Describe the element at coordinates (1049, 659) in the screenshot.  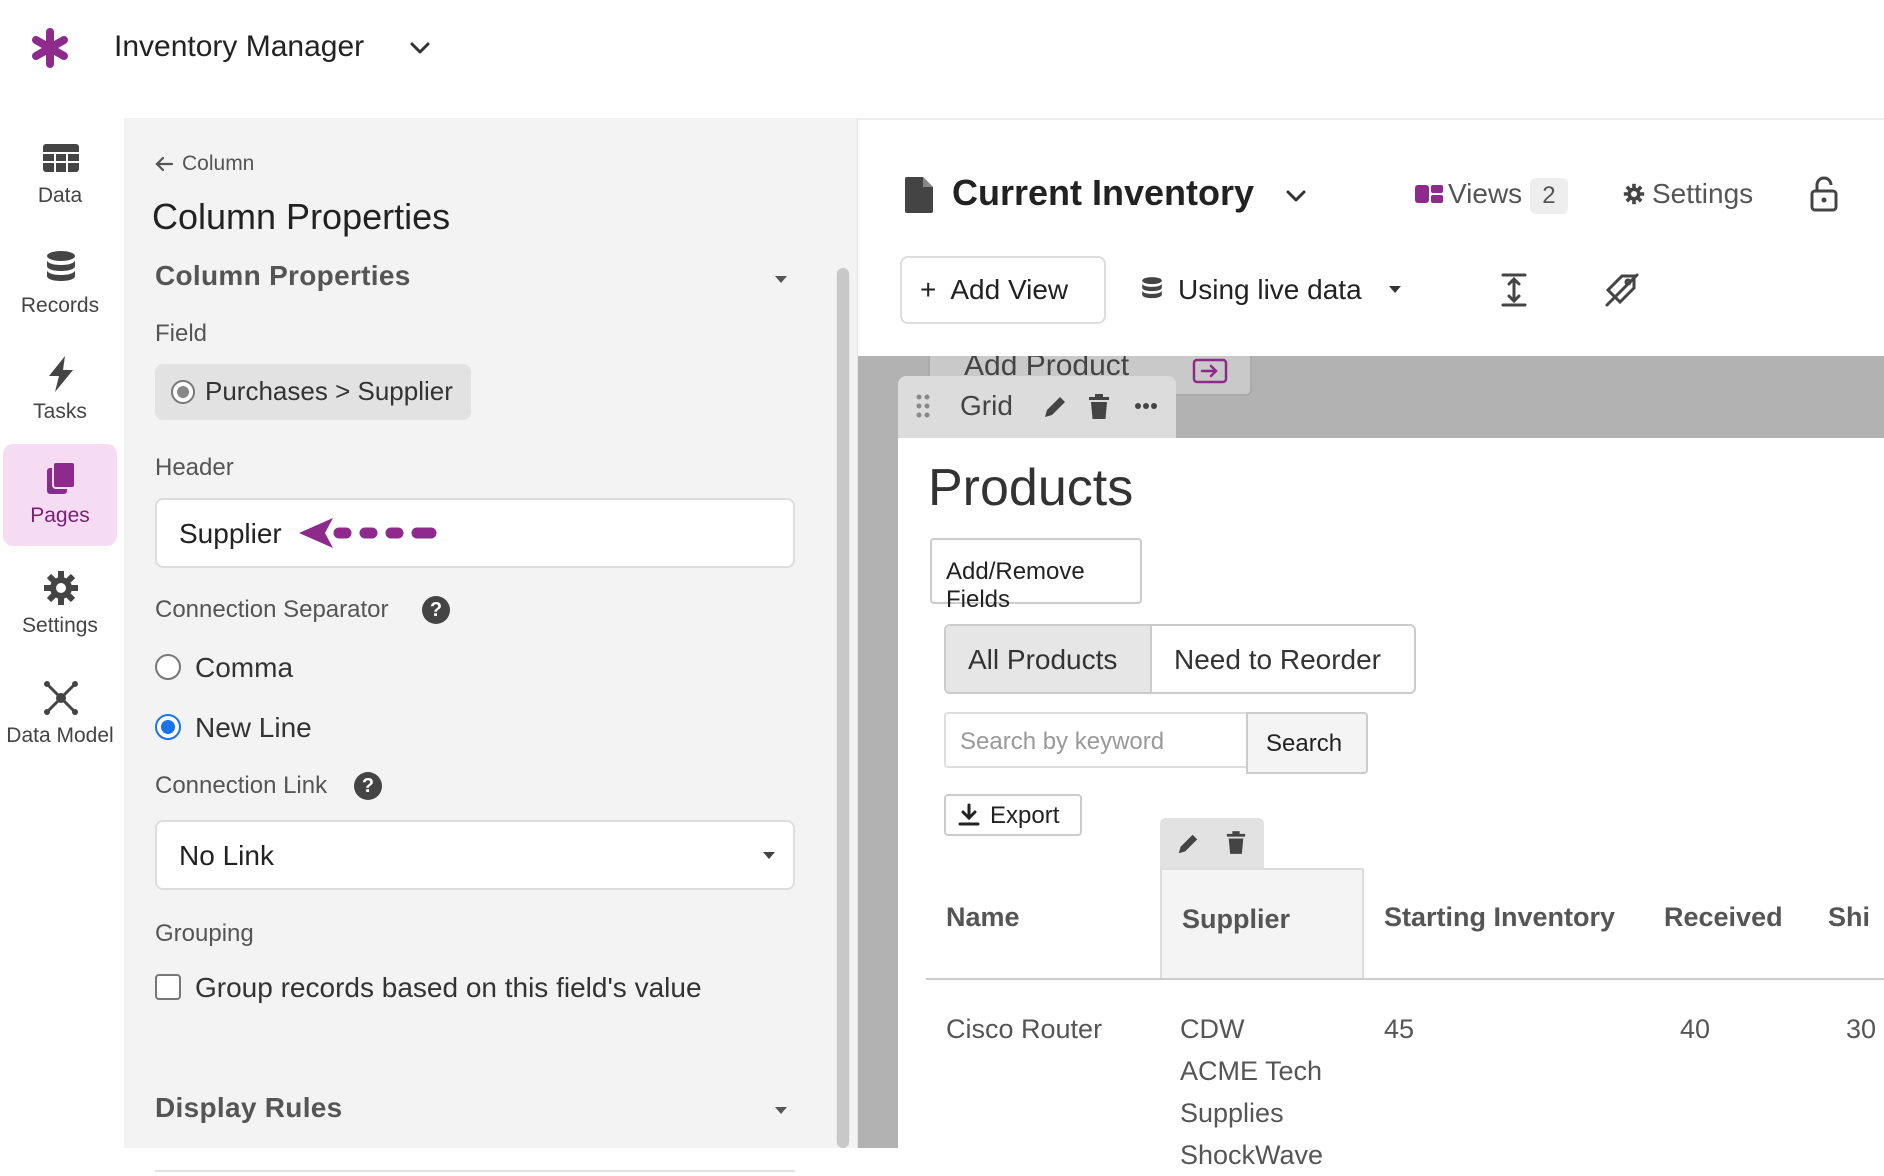
I see `tab-all-products: All Products` at that location.